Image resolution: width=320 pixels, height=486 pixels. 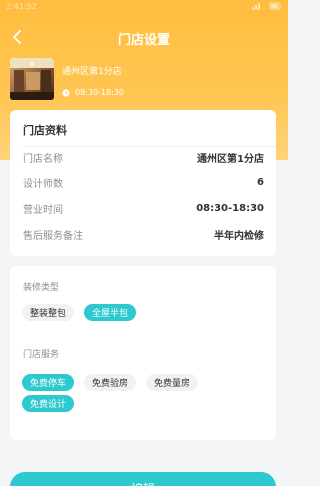 I want to click on chip-service-3: 免费设计, so click(x=48, y=403).